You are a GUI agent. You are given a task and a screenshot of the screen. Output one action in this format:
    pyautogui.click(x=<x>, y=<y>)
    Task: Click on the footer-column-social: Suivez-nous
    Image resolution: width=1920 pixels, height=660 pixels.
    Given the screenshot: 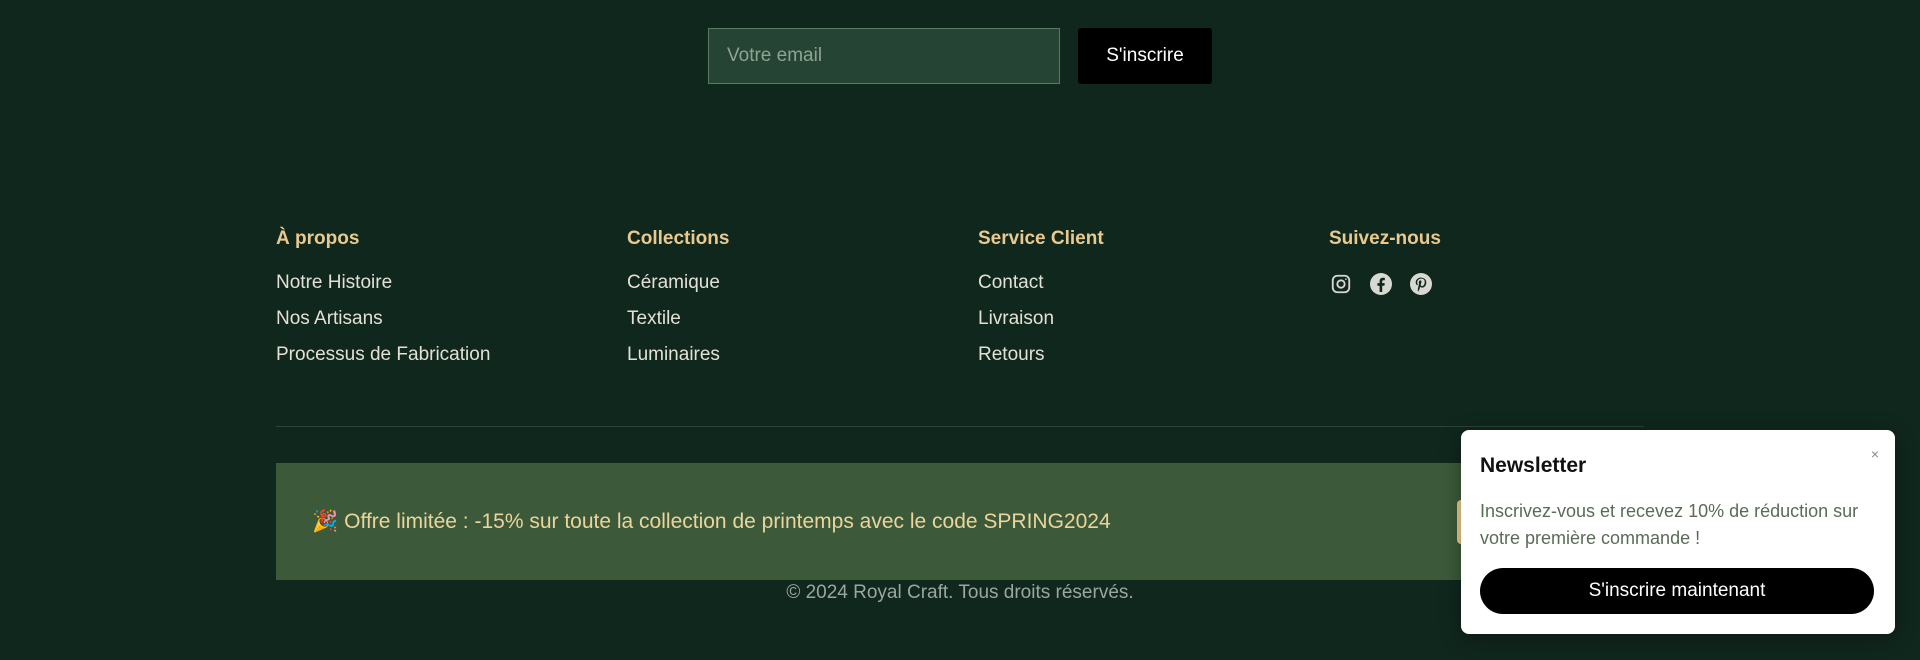 What is the action you would take?
    pyautogui.click(x=1504, y=304)
    